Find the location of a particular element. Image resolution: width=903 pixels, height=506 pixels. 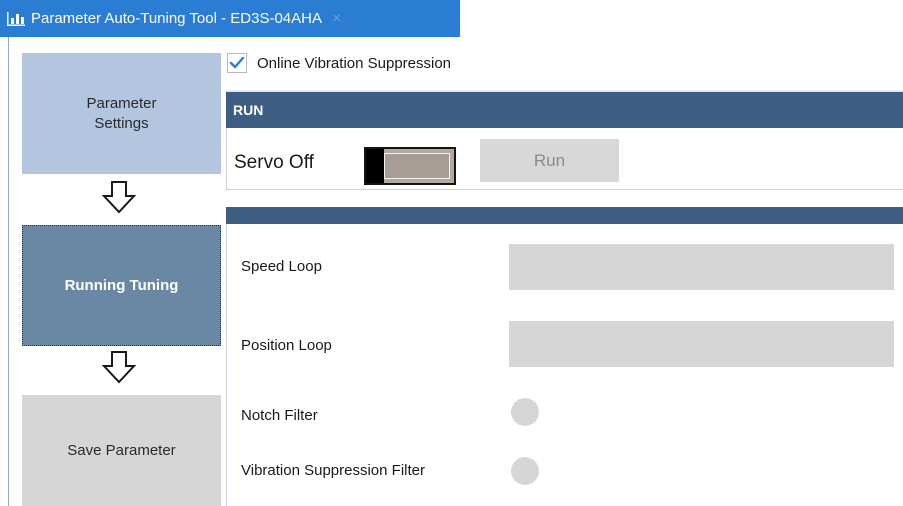

step-parameter-settings: Parameter Settings is located at coordinates (121, 113).